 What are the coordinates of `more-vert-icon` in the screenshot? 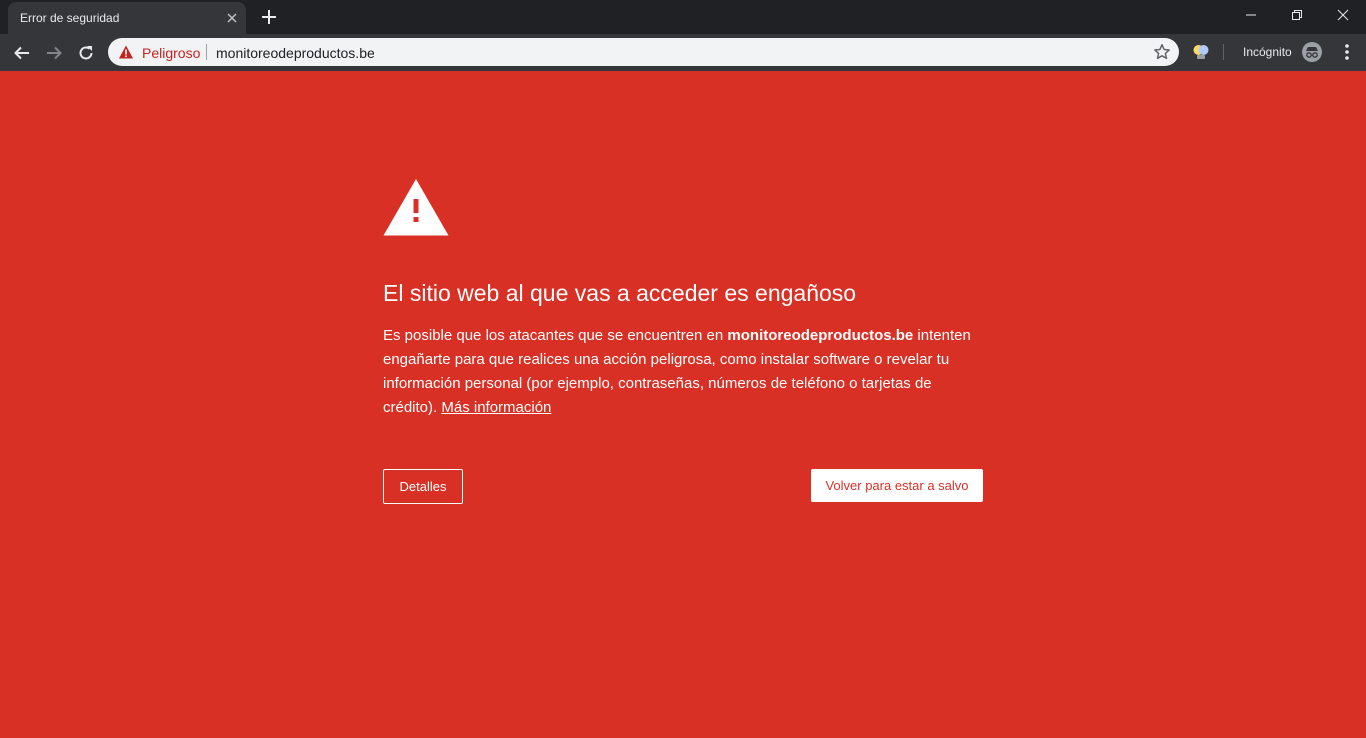 It's located at (1347, 52).